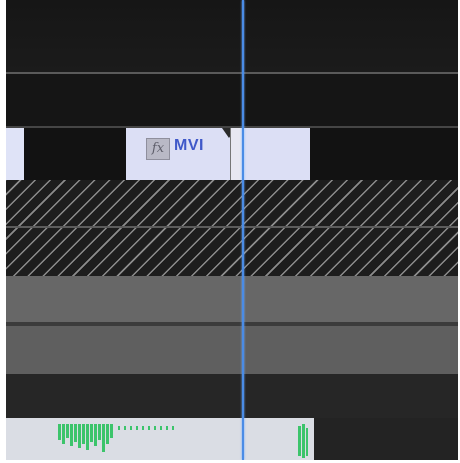  Describe the element at coordinates (189, 145) in the screenshot. I see `clip-label: MVI` at that location.